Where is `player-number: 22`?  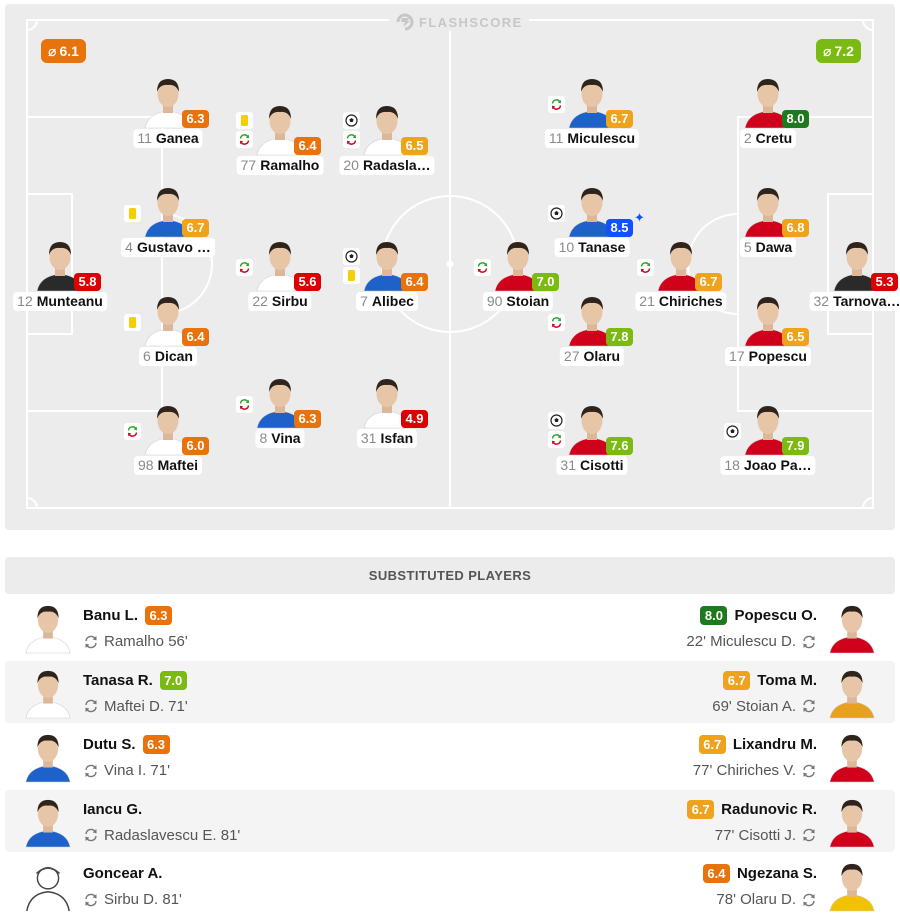 player-number: 22 is located at coordinates (260, 301).